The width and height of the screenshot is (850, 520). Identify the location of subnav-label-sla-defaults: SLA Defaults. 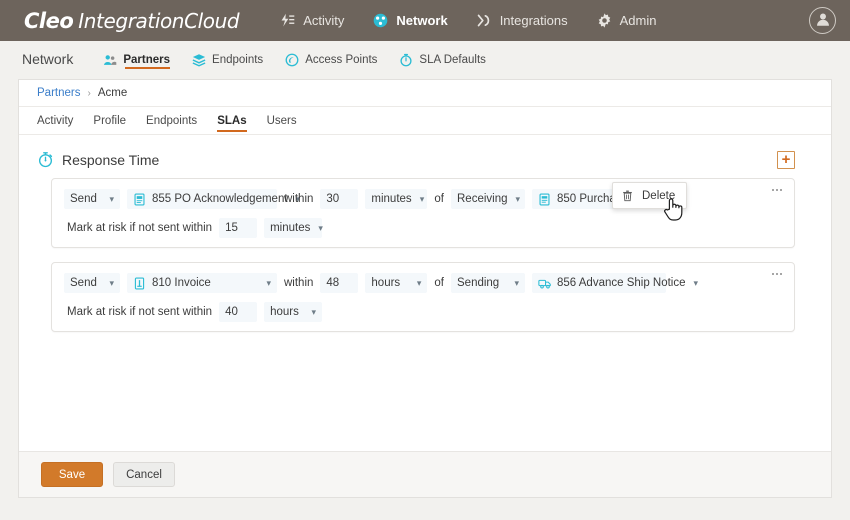
(452, 59).